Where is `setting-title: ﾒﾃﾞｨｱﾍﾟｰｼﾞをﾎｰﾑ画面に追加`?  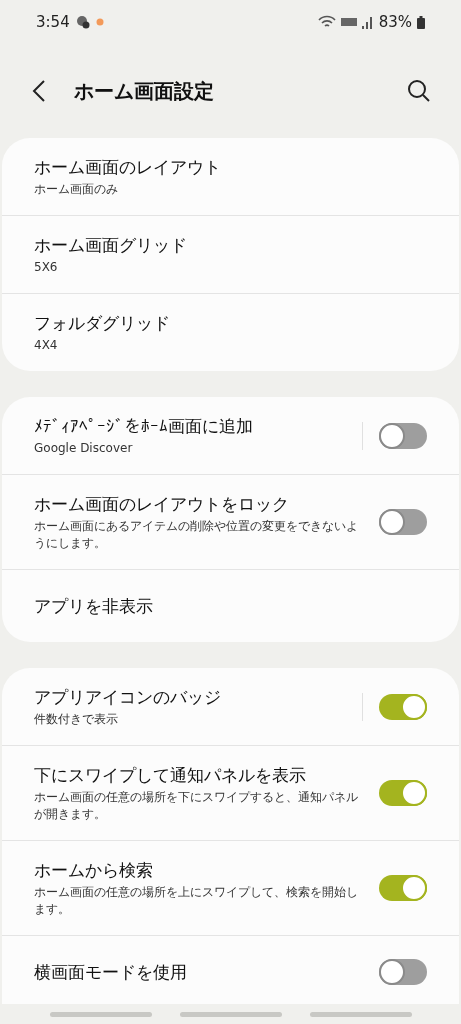
setting-title: ﾒﾃﾞｨｱﾍﾟｰｼﾞをﾎｰﾑ画面に追加 is located at coordinates (144, 426).